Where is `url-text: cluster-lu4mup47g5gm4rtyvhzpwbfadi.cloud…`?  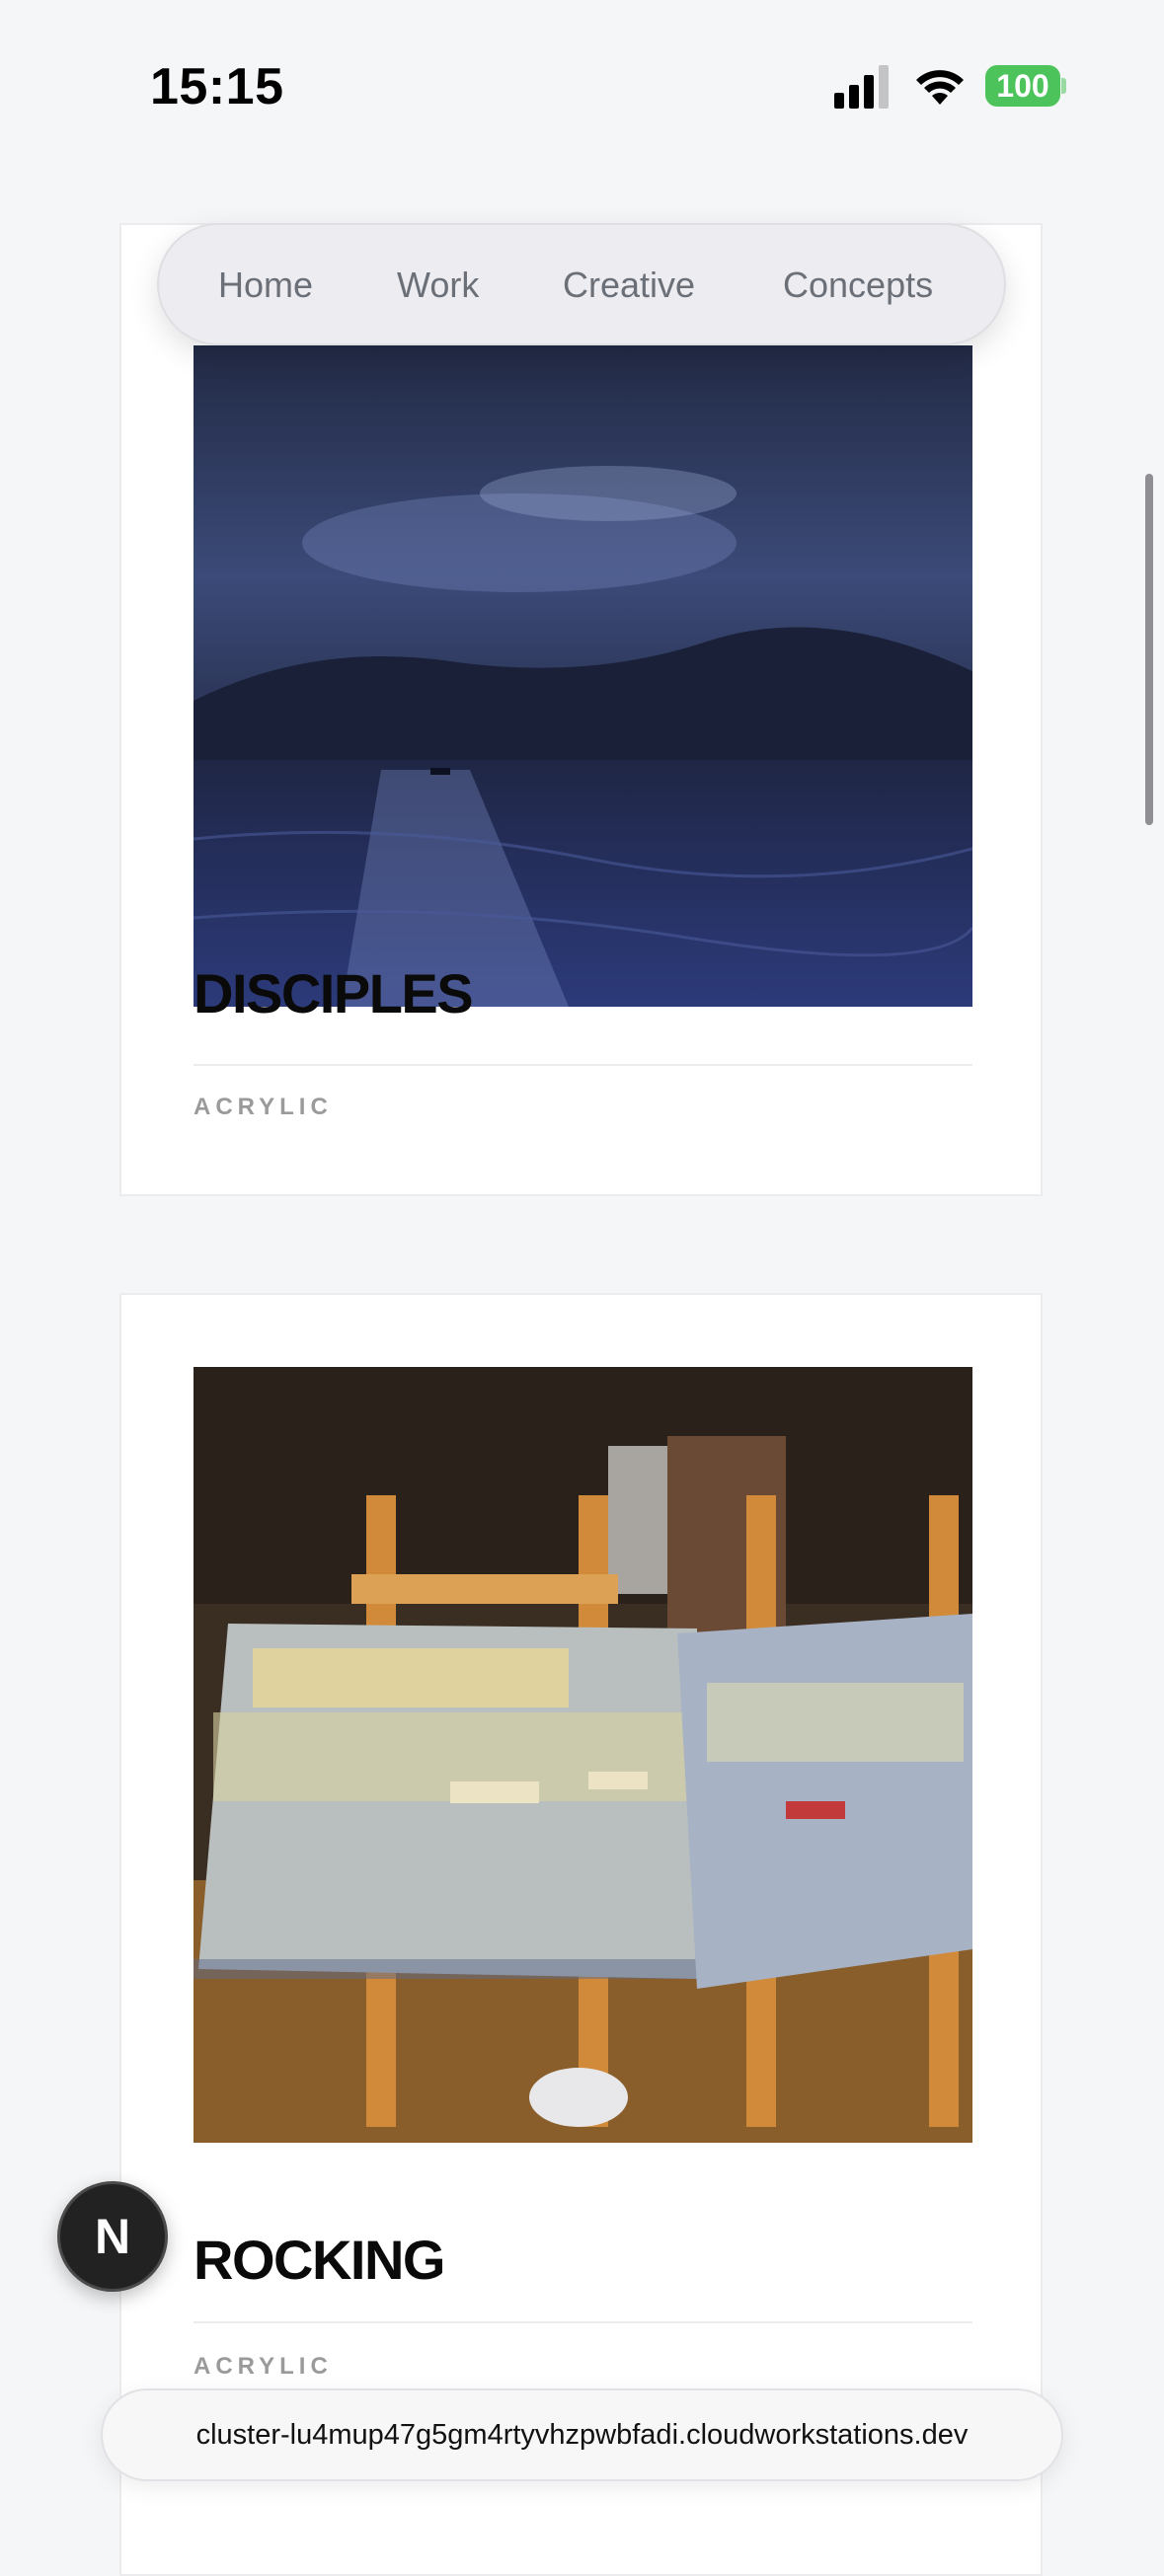 url-text: cluster-lu4mup47g5gm4rtyvhzpwbfadi.cloud… is located at coordinates (582, 2435).